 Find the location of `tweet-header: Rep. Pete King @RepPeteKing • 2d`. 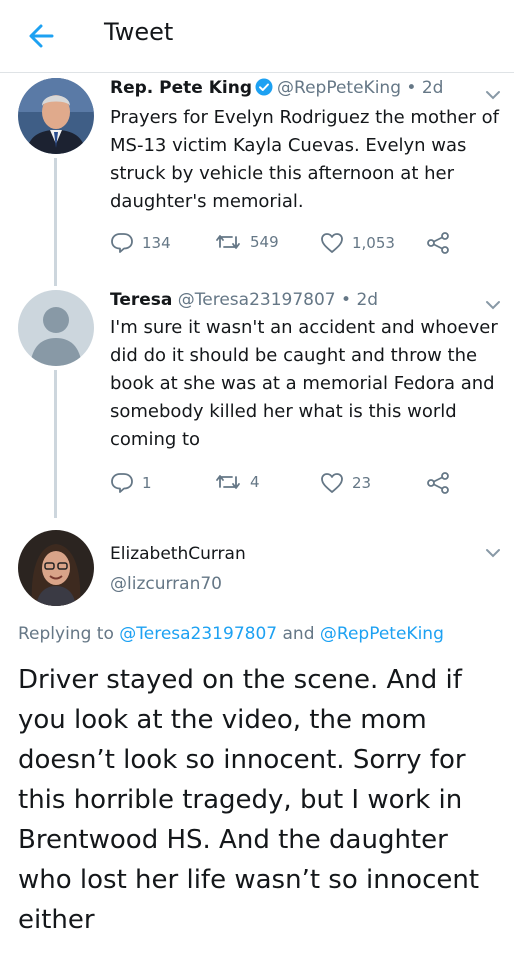

tweet-header: Rep. Pete King @RepPeteKing • 2d is located at coordinates (276, 89).